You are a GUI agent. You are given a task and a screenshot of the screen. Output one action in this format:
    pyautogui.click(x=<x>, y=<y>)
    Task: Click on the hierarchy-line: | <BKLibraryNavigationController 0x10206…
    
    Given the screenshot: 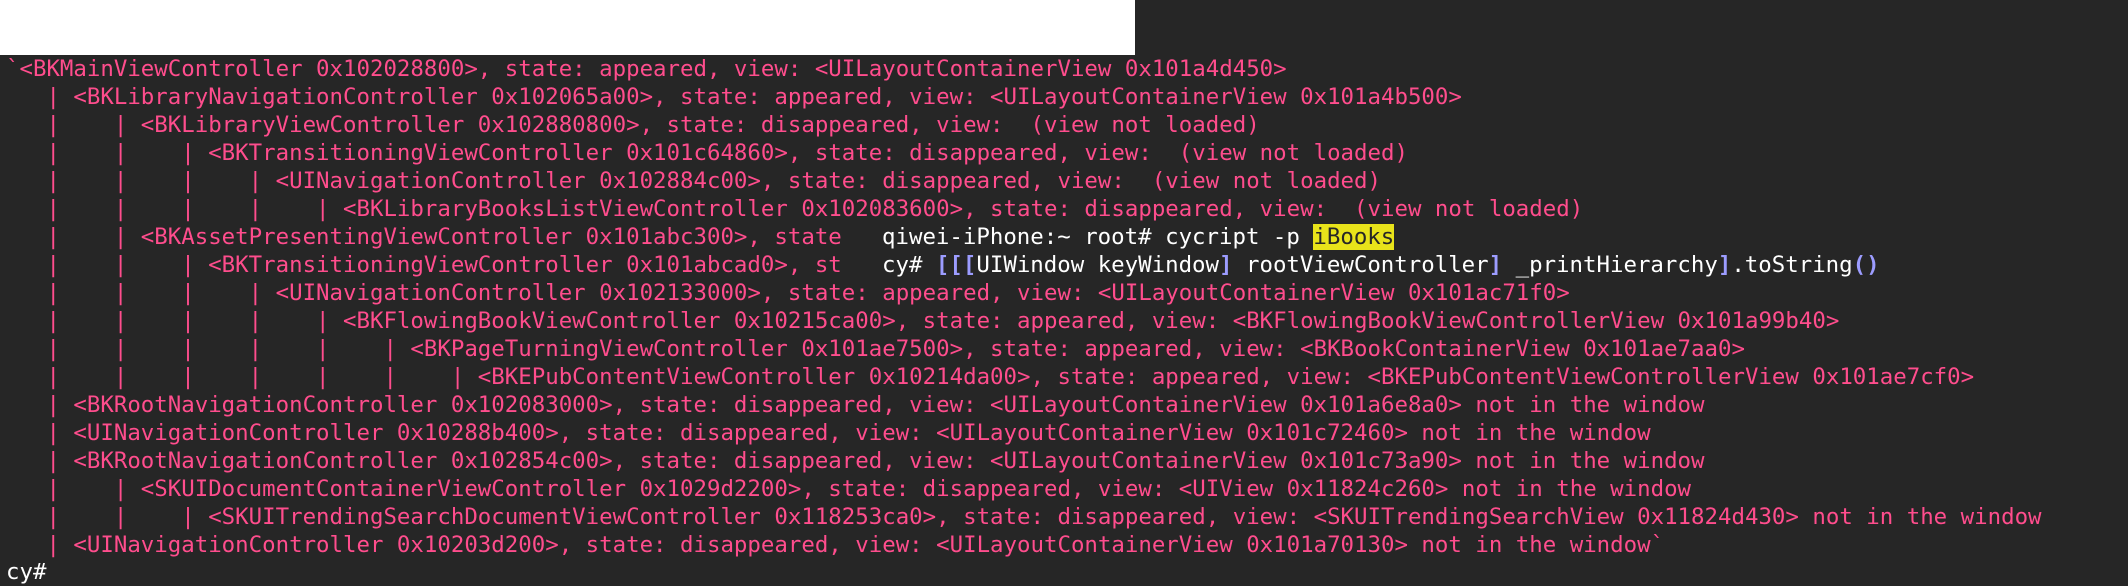 What is the action you would take?
    pyautogui.click(x=734, y=97)
    